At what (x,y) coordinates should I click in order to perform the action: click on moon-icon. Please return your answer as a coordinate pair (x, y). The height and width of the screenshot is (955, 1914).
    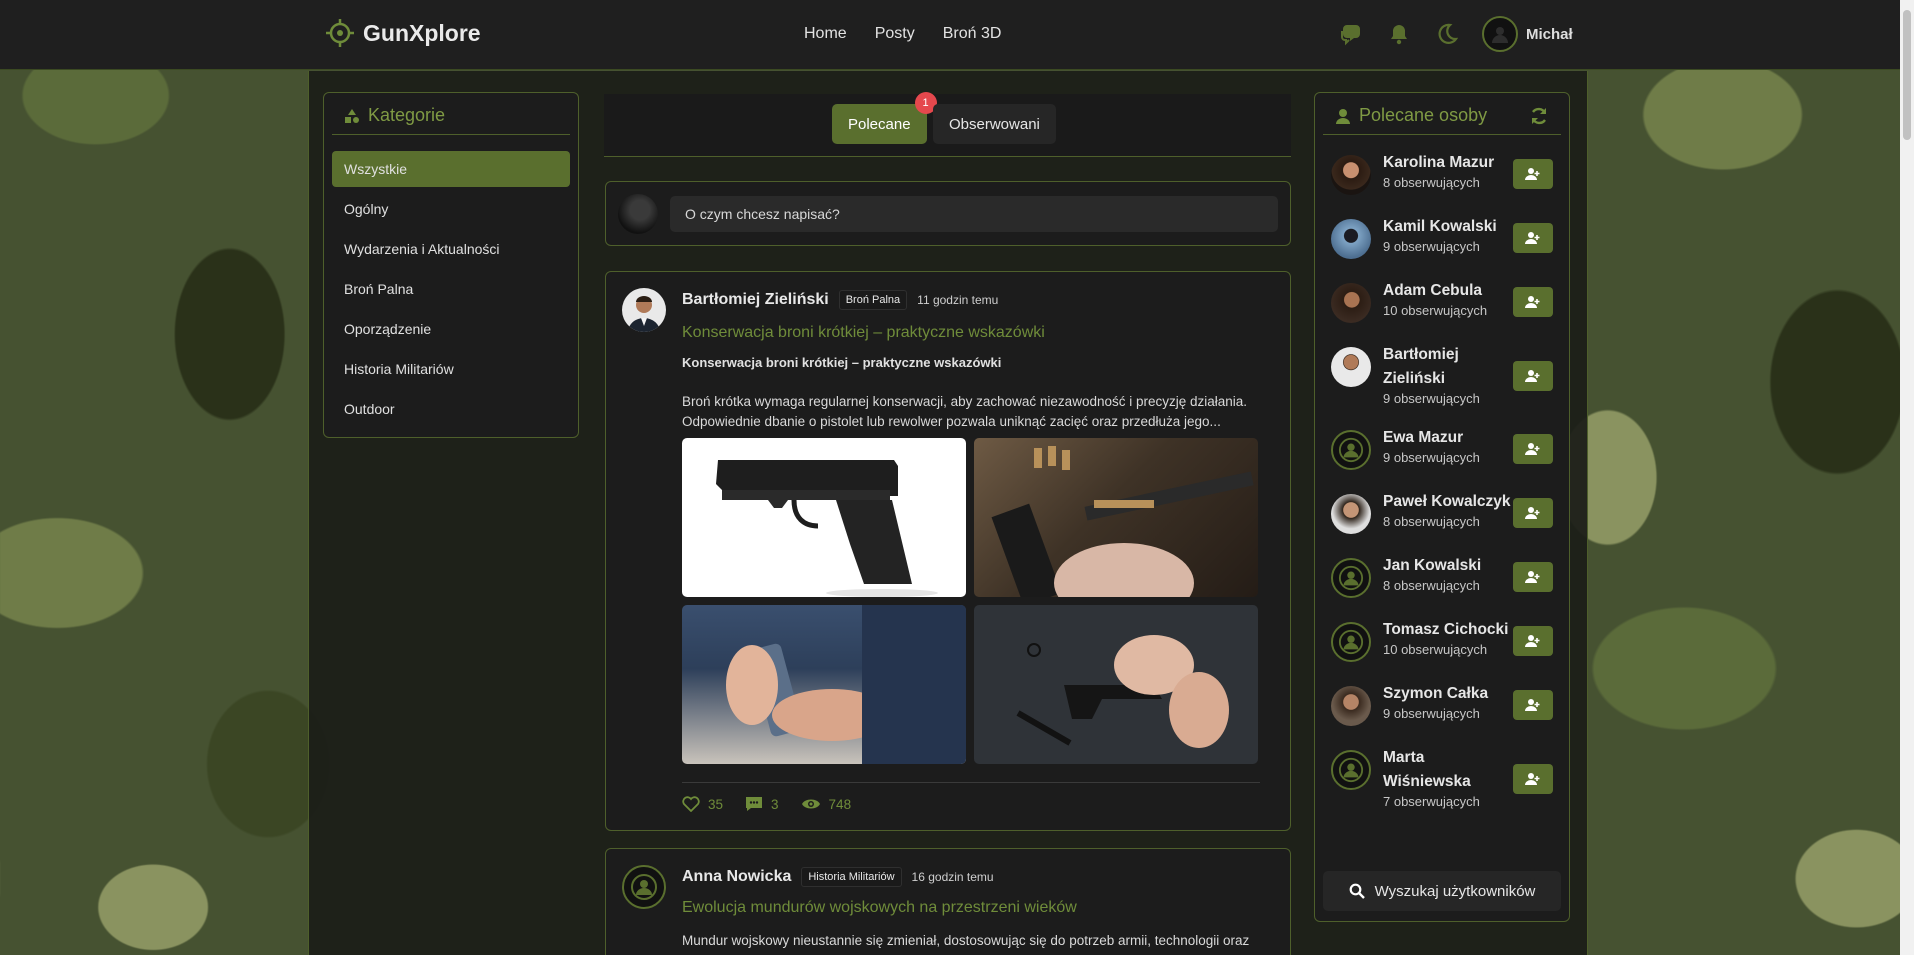
    Looking at the image, I should click on (1447, 34).